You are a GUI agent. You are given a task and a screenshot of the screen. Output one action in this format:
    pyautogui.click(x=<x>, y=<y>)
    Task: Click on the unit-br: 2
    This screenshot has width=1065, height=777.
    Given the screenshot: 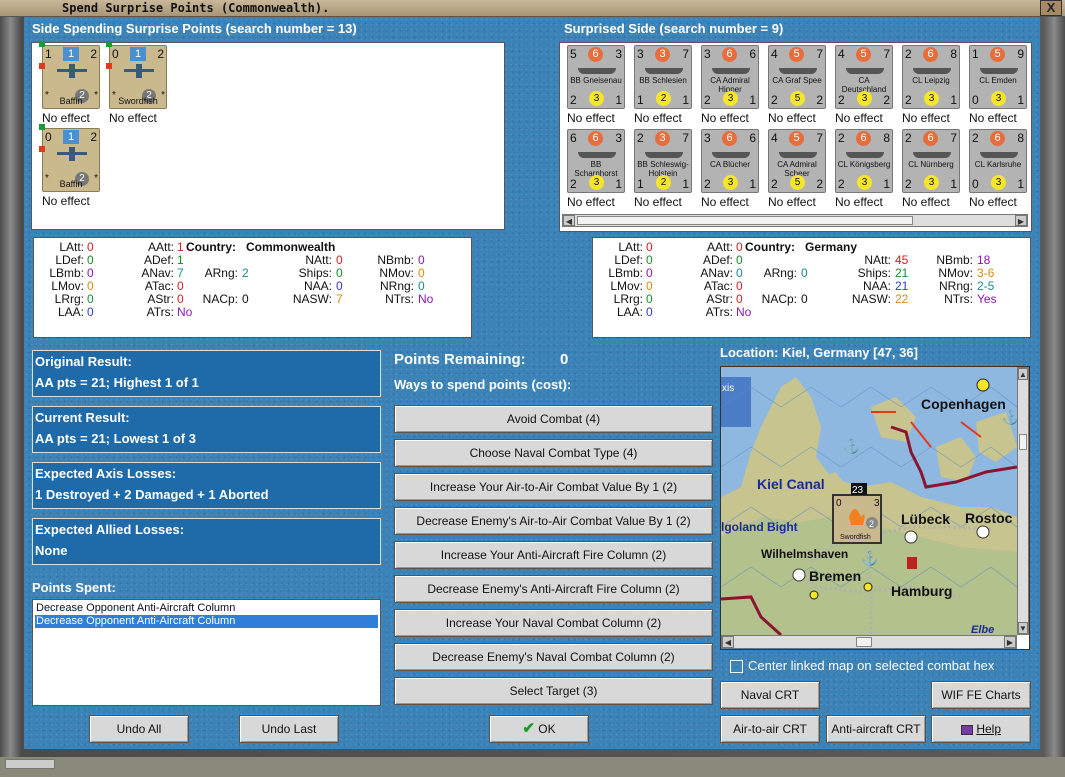 What is the action you would take?
    pyautogui.click(x=886, y=100)
    